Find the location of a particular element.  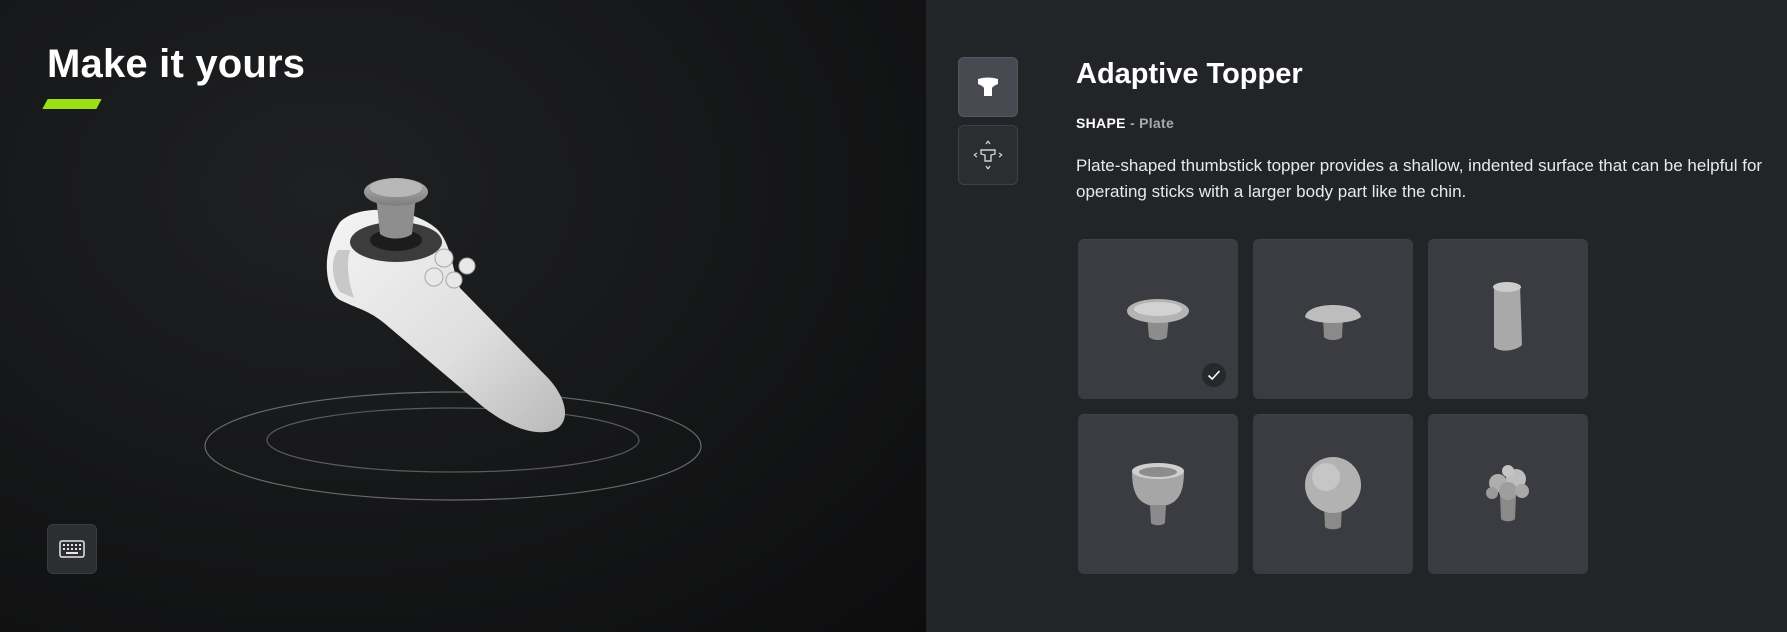

topper-option-ball is located at coordinates (1333, 494).